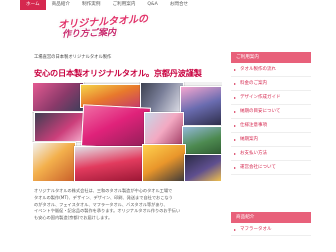 The image size is (336, 252). Describe the element at coordinates (258, 69) in the screenshot. I see `sidebar-item-label: タオル製作の流れ` at that location.